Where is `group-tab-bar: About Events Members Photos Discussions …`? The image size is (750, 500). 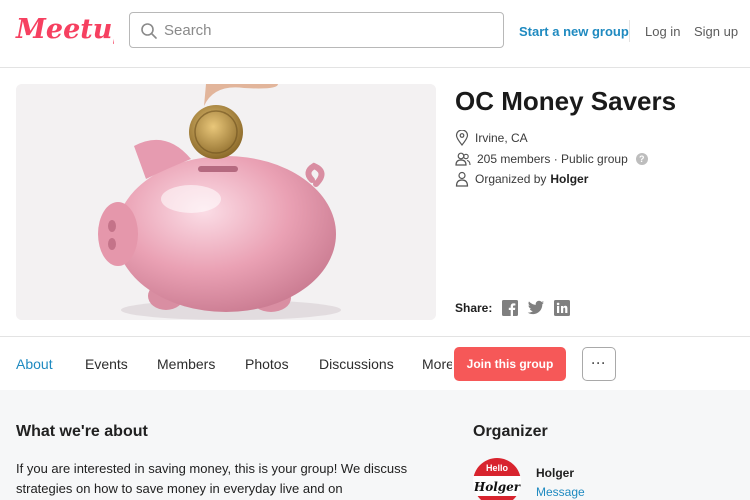 group-tab-bar: About Events Members Photos Discussions … is located at coordinates (375, 363).